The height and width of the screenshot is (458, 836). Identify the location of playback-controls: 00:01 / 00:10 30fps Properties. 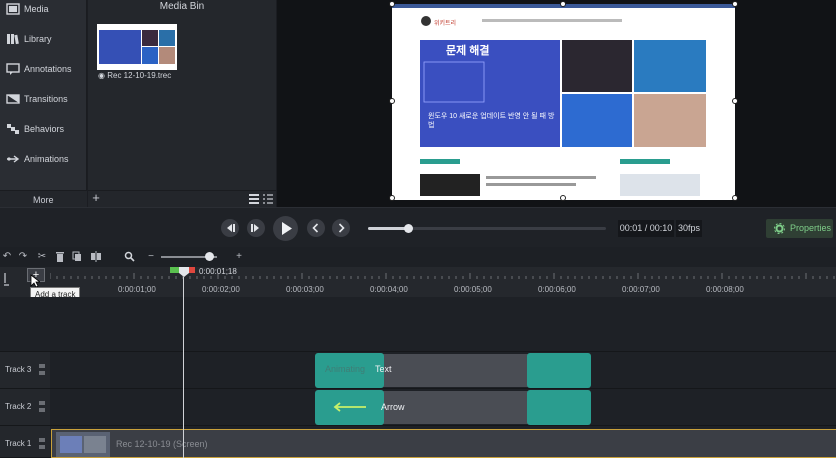
(418, 227).